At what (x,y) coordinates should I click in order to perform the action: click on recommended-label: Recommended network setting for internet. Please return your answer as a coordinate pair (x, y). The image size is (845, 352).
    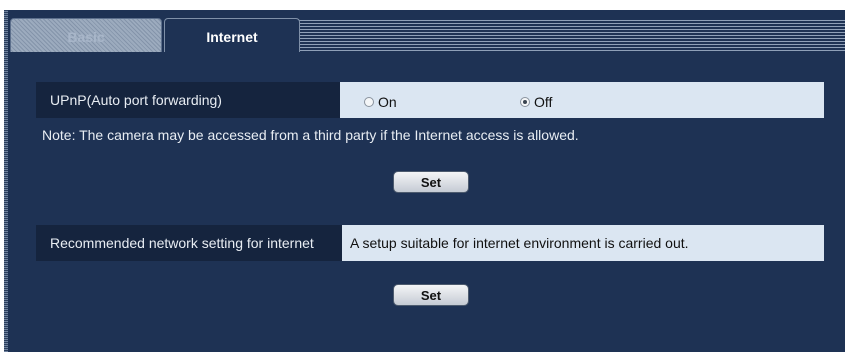
    Looking at the image, I should click on (189, 243).